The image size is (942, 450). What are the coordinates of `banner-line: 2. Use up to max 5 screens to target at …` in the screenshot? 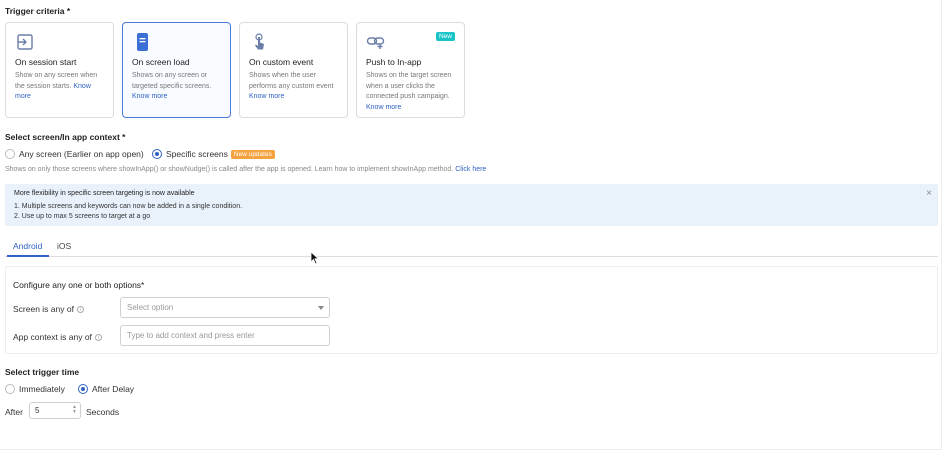 It's located at (82, 216).